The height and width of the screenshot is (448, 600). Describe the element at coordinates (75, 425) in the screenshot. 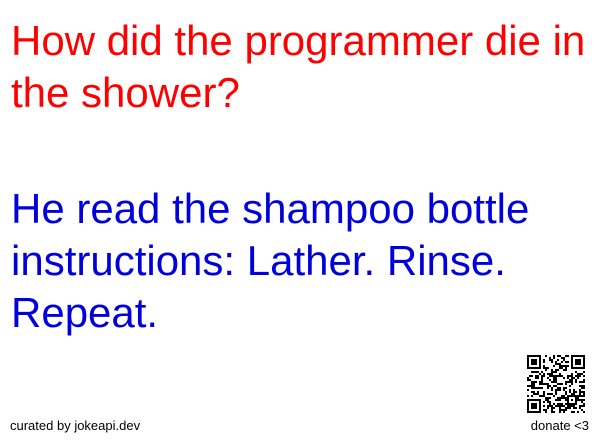

I see `credit-text: curated by jokeapi.dev` at that location.